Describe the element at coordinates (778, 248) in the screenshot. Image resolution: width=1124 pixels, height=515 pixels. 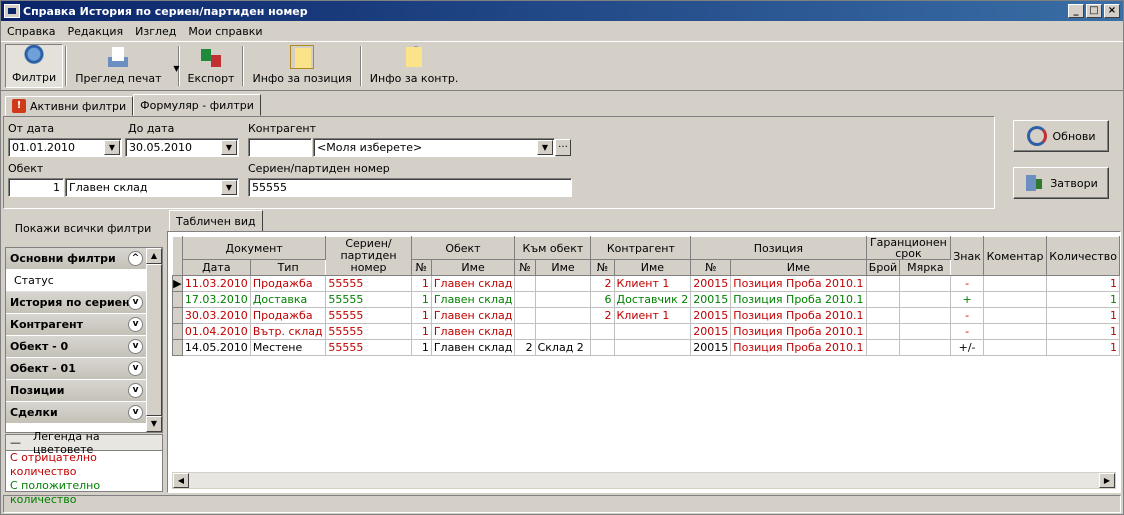
I see `col-position: Позиция` at that location.